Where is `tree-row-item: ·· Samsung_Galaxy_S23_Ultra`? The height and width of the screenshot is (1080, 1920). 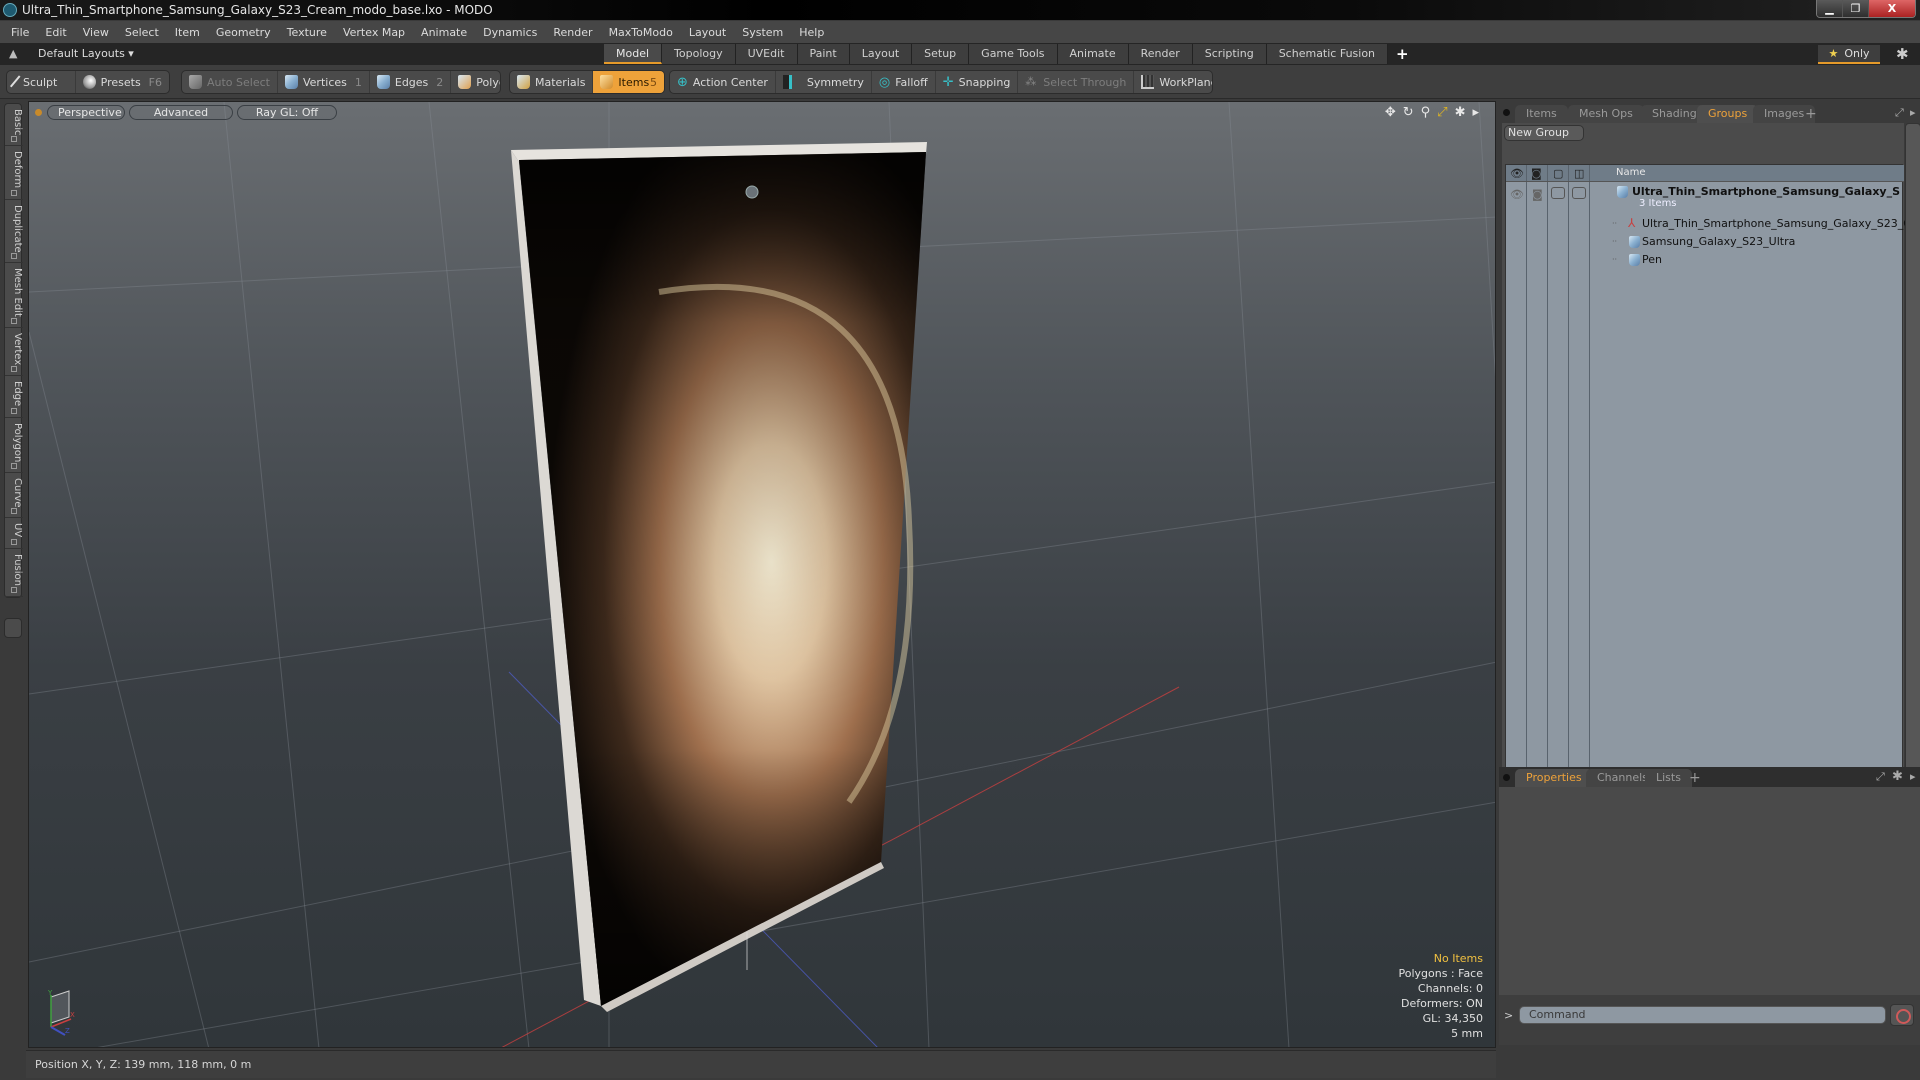
tree-row-item: ·· Samsung_Galaxy_S23_Ultra is located at coordinates (1705, 242).